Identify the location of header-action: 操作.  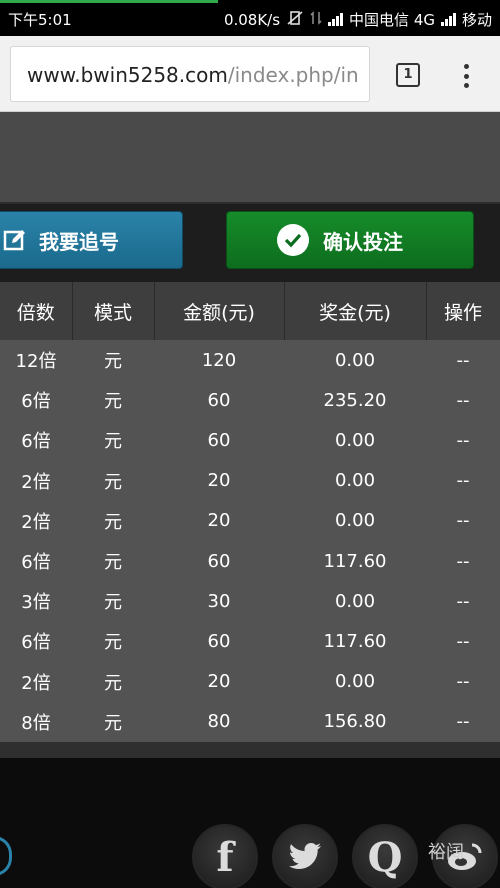
(463, 311).